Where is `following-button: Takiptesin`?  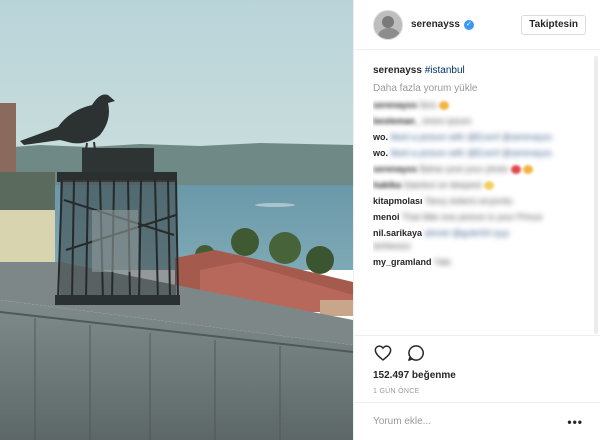 following-button: Takiptesin is located at coordinates (553, 24).